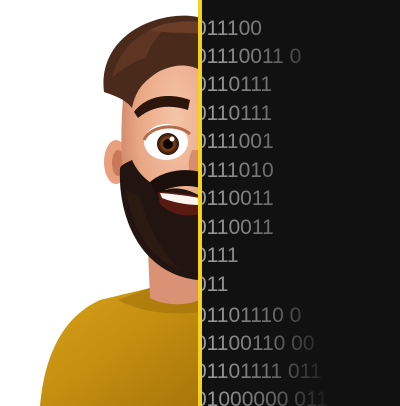 The height and width of the screenshot is (406, 400). What do you see at coordinates (251, 315) in the screenshot?
I see `binary-line: 01101110 0` at bounding box center [251, 315].